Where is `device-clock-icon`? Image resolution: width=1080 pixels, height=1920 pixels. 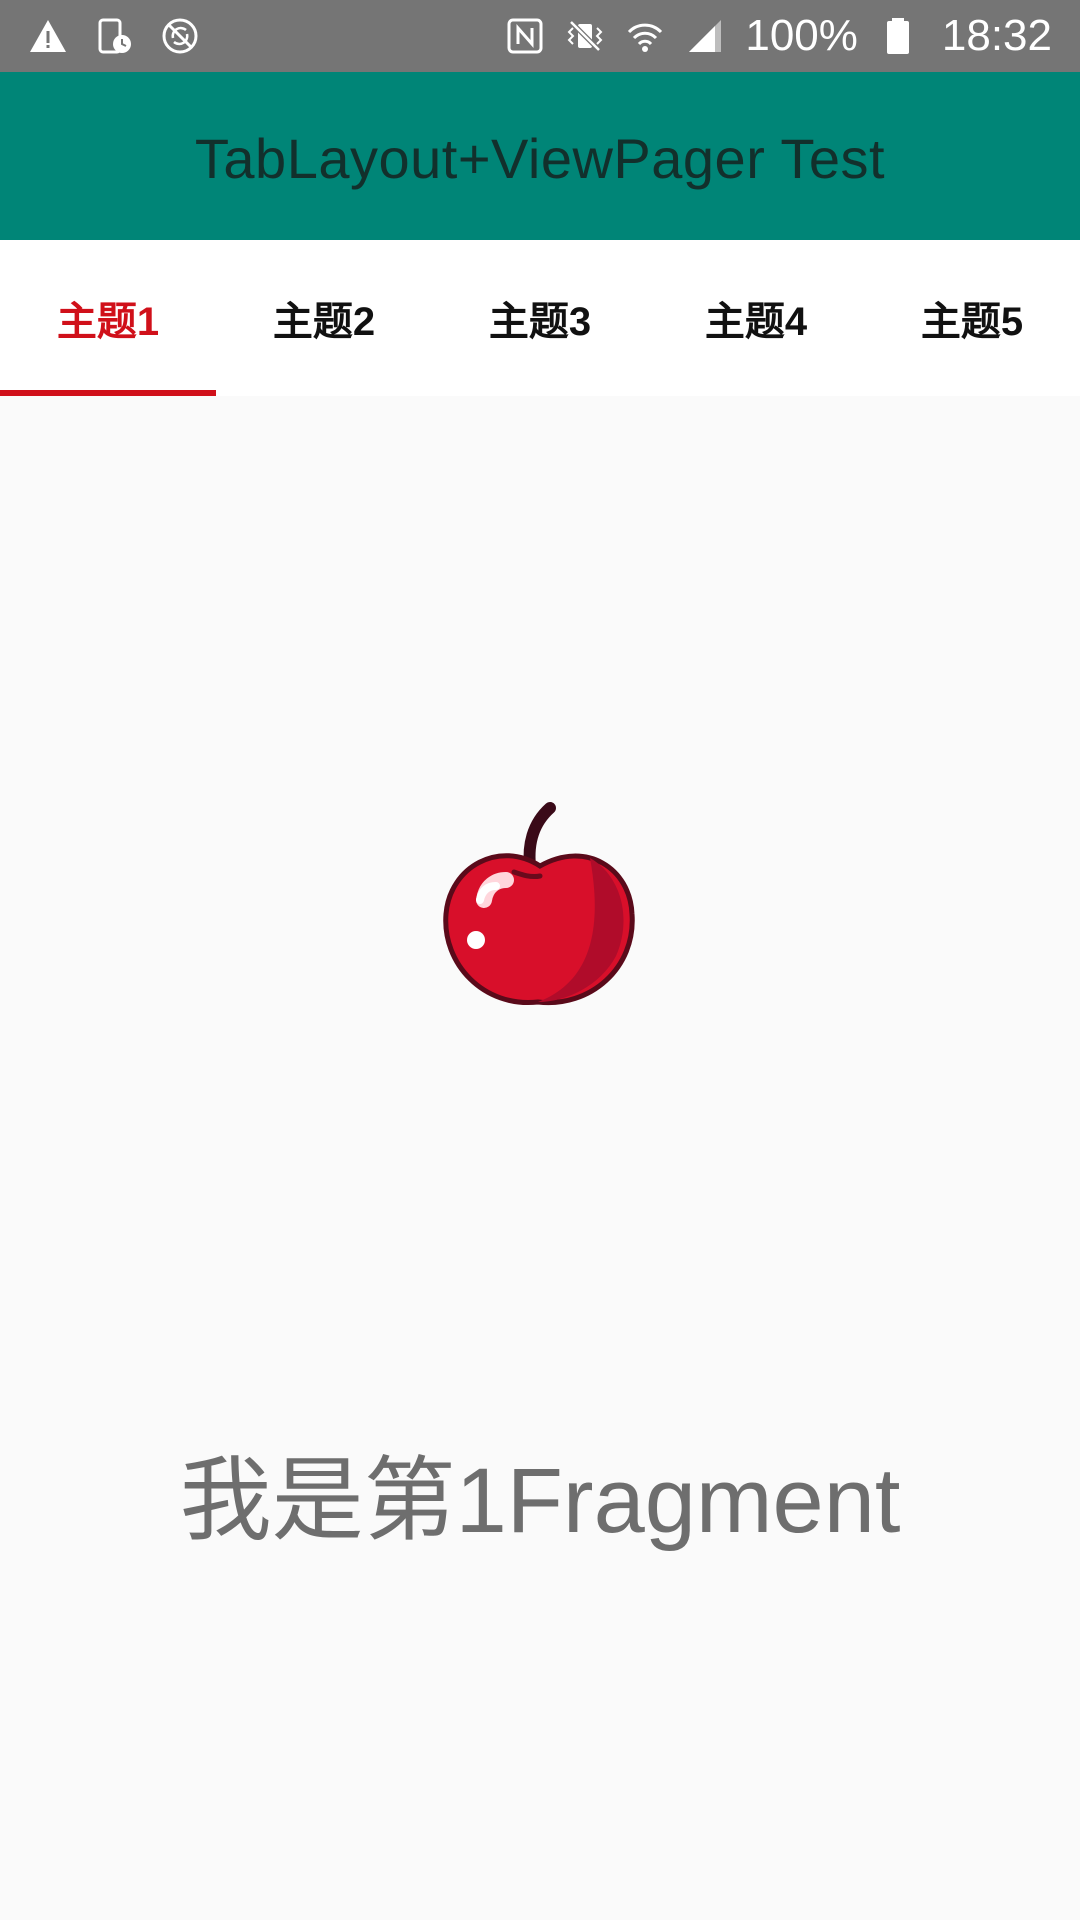
device-clock-icon is located at coordinates (114, 36).